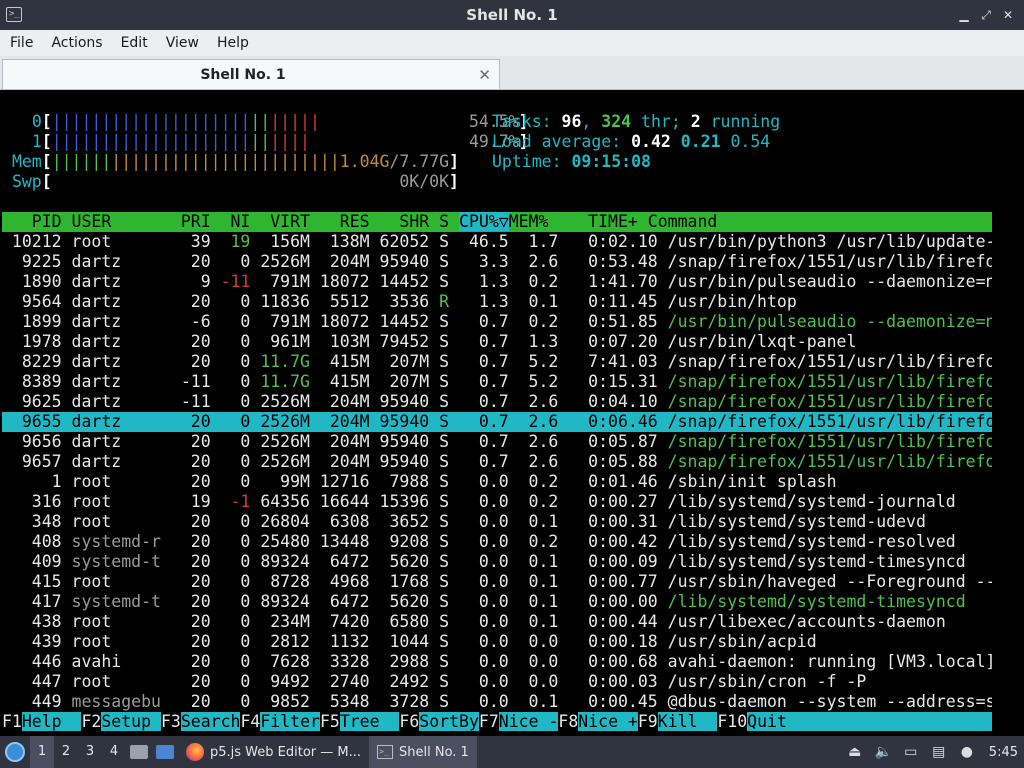  I want to click on fkey-f9: F9Kill, so click(677, 722).